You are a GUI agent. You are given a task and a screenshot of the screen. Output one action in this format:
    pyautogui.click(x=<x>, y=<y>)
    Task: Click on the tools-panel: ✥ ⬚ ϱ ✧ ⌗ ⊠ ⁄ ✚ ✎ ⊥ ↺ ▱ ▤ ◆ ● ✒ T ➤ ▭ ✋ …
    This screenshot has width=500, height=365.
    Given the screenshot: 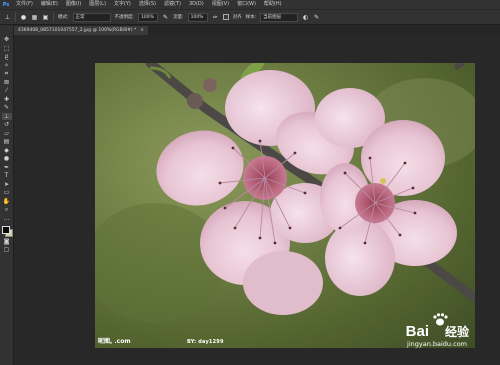 What is the action you would take?
    pyautogui.click(x=7, y=195)
    